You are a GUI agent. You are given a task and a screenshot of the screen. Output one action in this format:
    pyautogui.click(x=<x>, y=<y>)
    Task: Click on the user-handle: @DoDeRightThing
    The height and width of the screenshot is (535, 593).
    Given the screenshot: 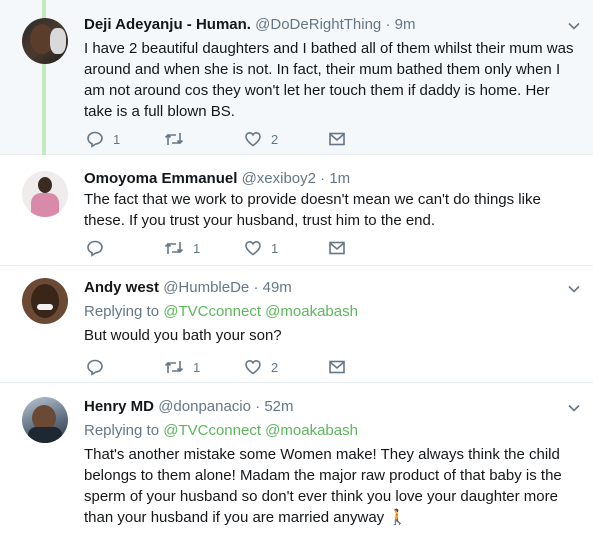 What is the action you would take?
    pyautogui.click(x=318, y=24)
    